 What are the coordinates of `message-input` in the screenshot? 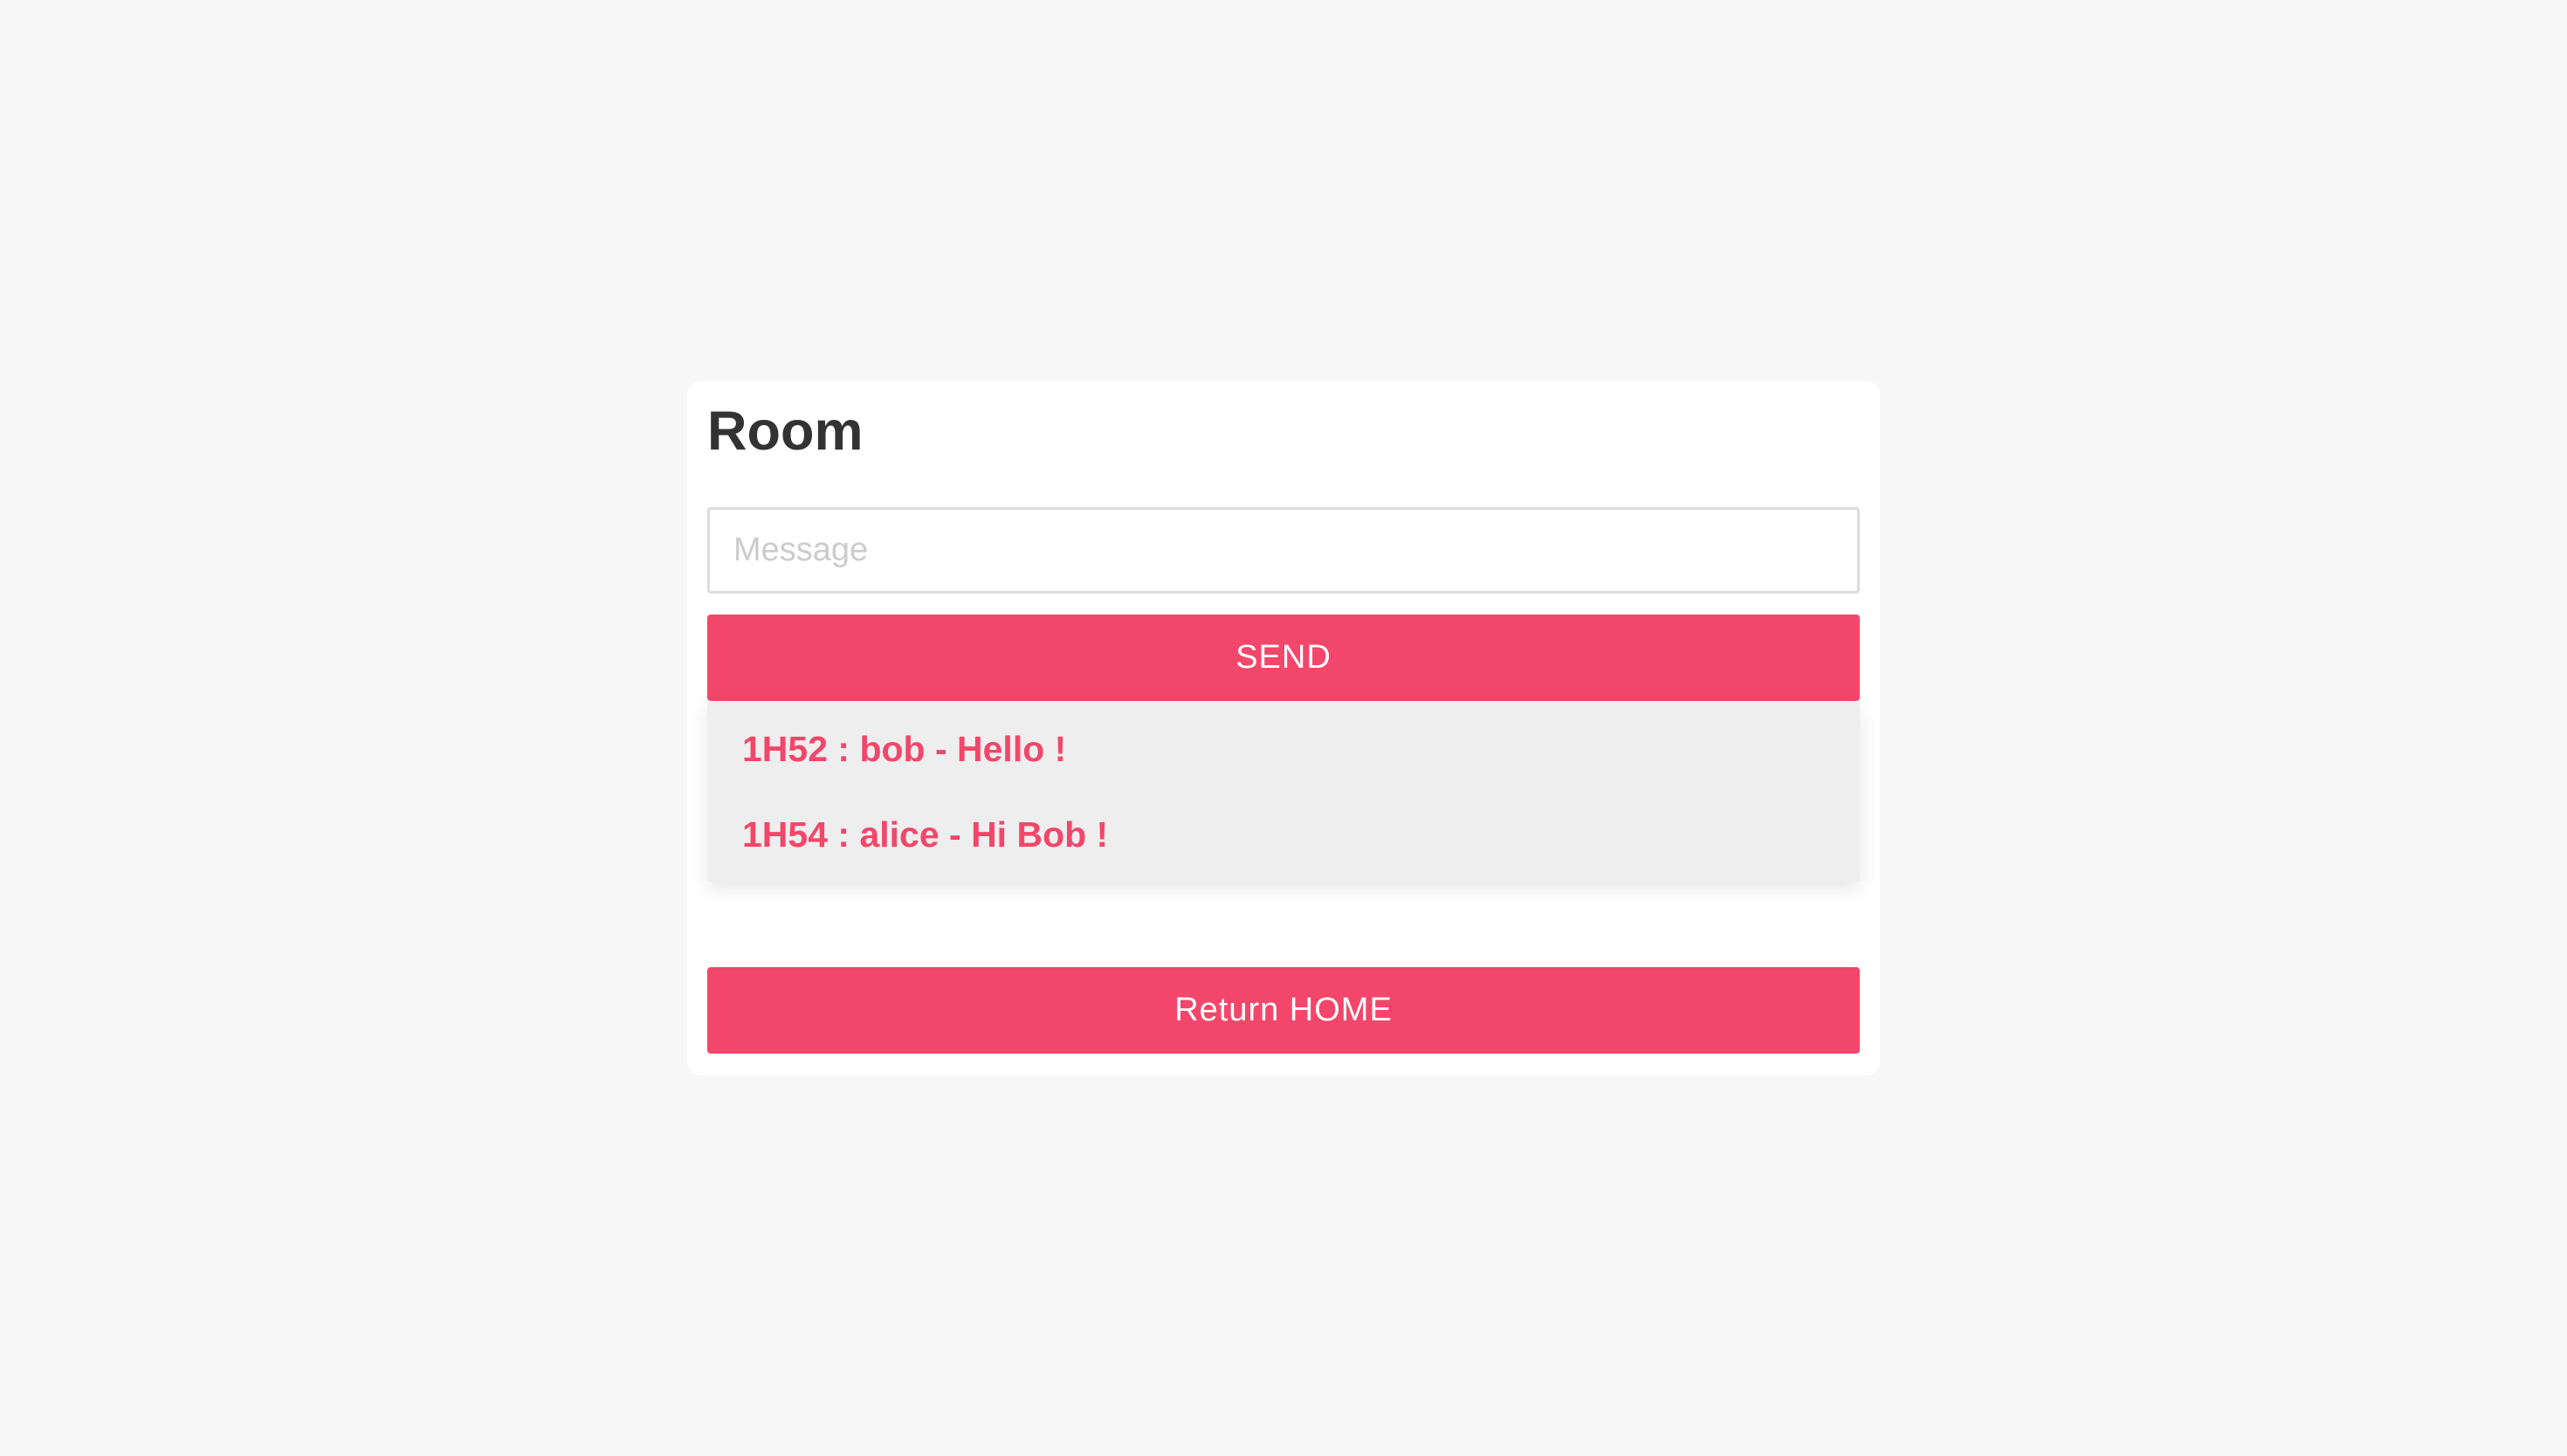 It's located at (1283, 550).